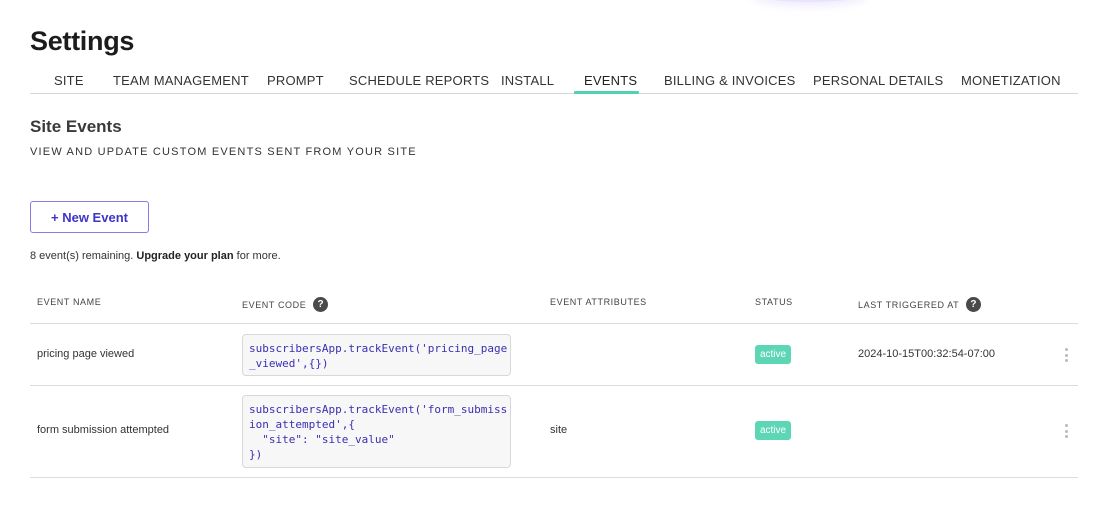 This screenshot has width=1120, height=519. What do you see at coordinates (774, 302) in the screenshot?
I see `column-header-status: STATUS` at bounding box center [774, 302].